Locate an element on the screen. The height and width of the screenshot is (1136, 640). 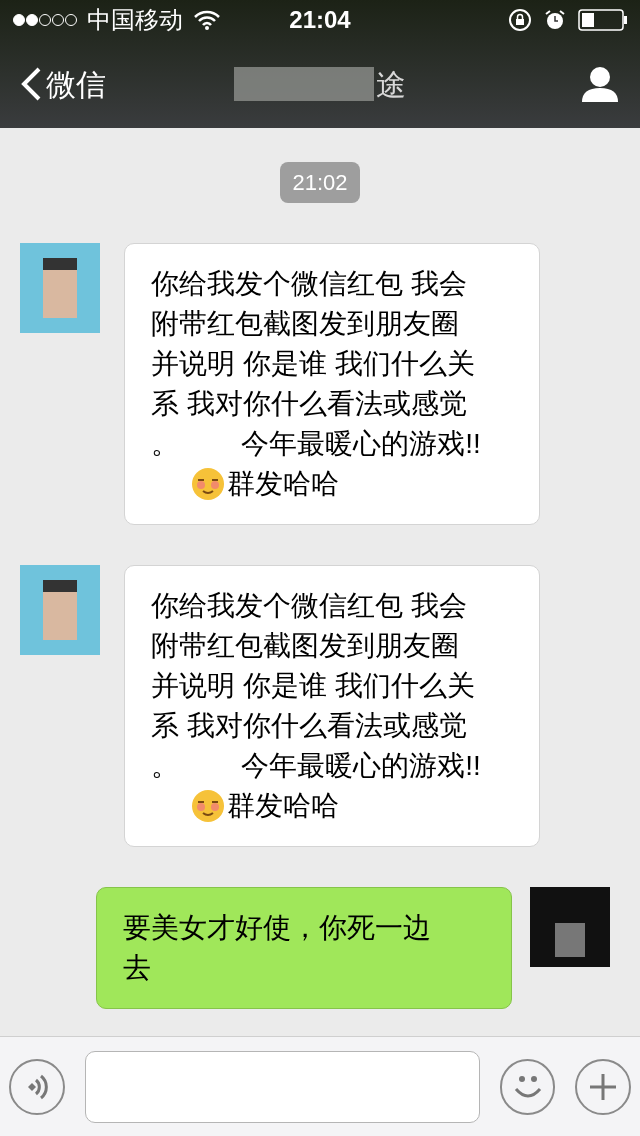
timestamp: 21:02 is located at coordinates (320, 182).